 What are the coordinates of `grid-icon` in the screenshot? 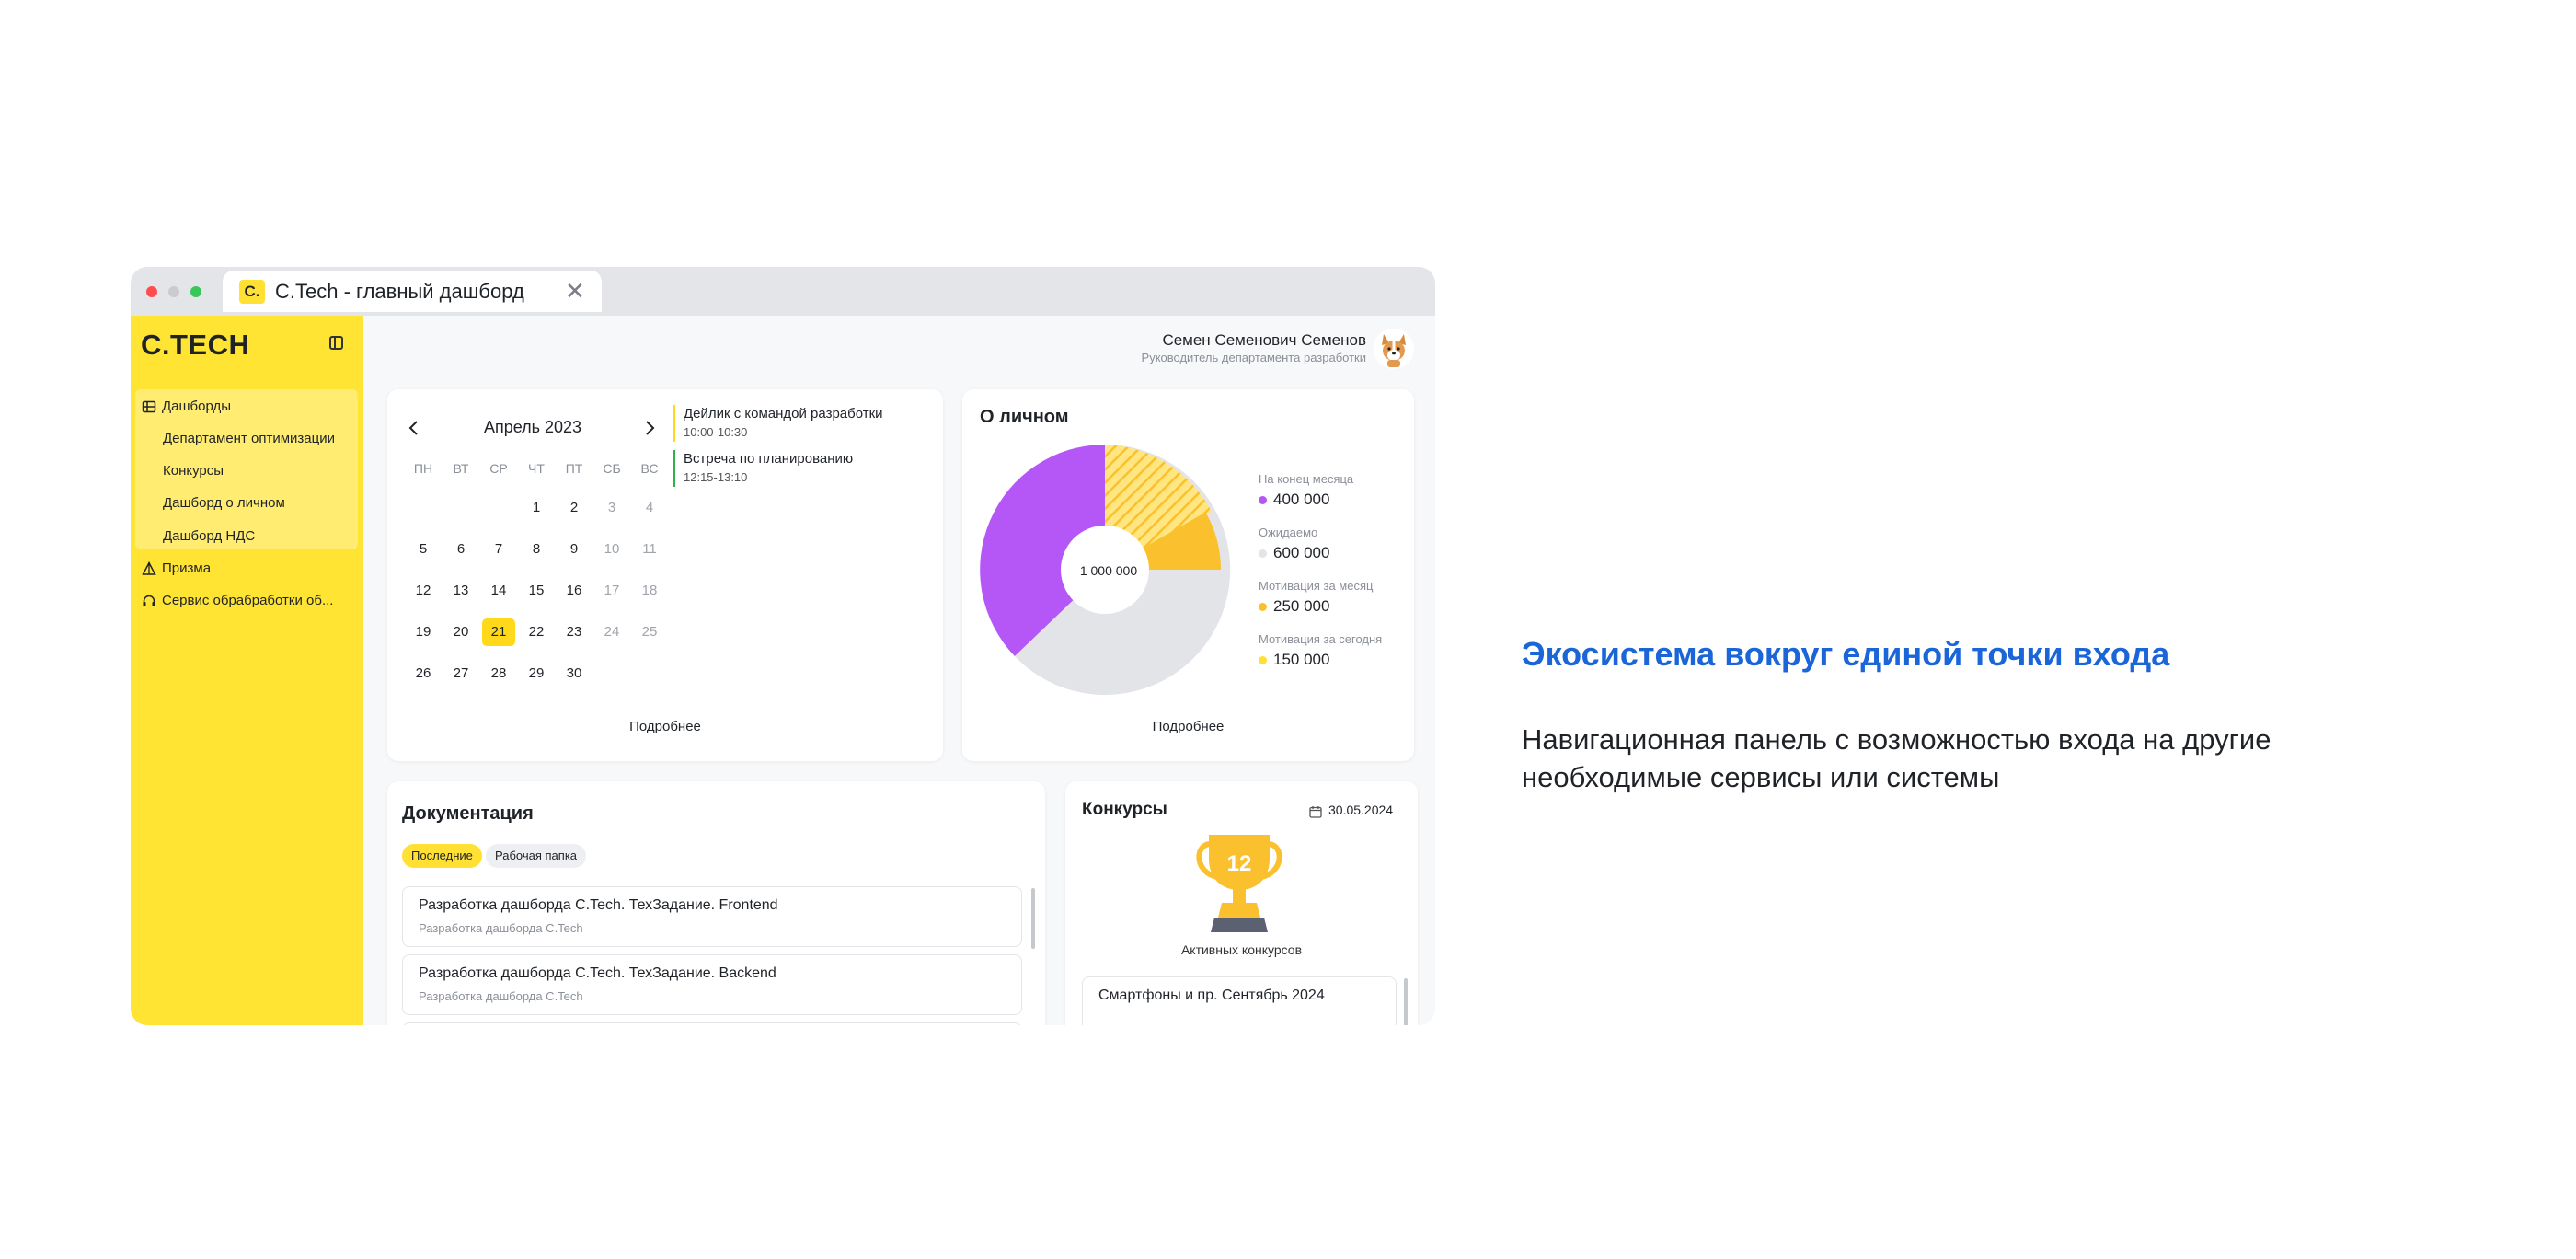 It's located at (149, 406).